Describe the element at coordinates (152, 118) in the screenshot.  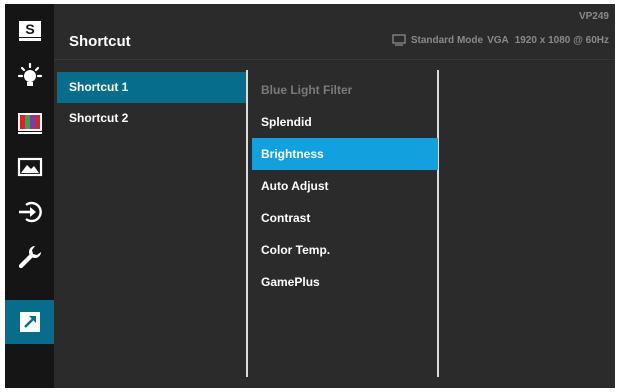
I see `list-item-shortcut-2: Shortcut 2` at that location.